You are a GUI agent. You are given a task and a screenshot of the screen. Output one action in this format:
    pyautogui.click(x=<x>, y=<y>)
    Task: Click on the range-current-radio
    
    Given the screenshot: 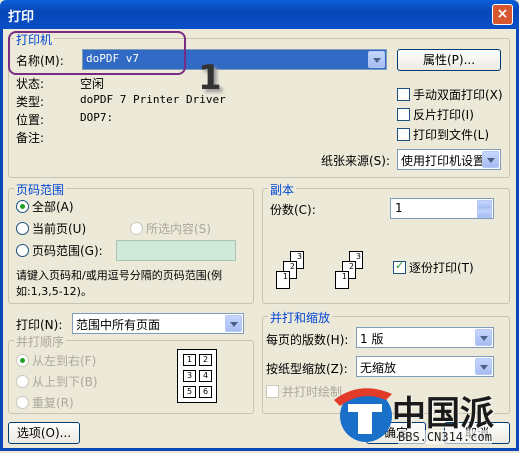 What is the action you would take?
    pyautogui.click(x=22, y=228)
    